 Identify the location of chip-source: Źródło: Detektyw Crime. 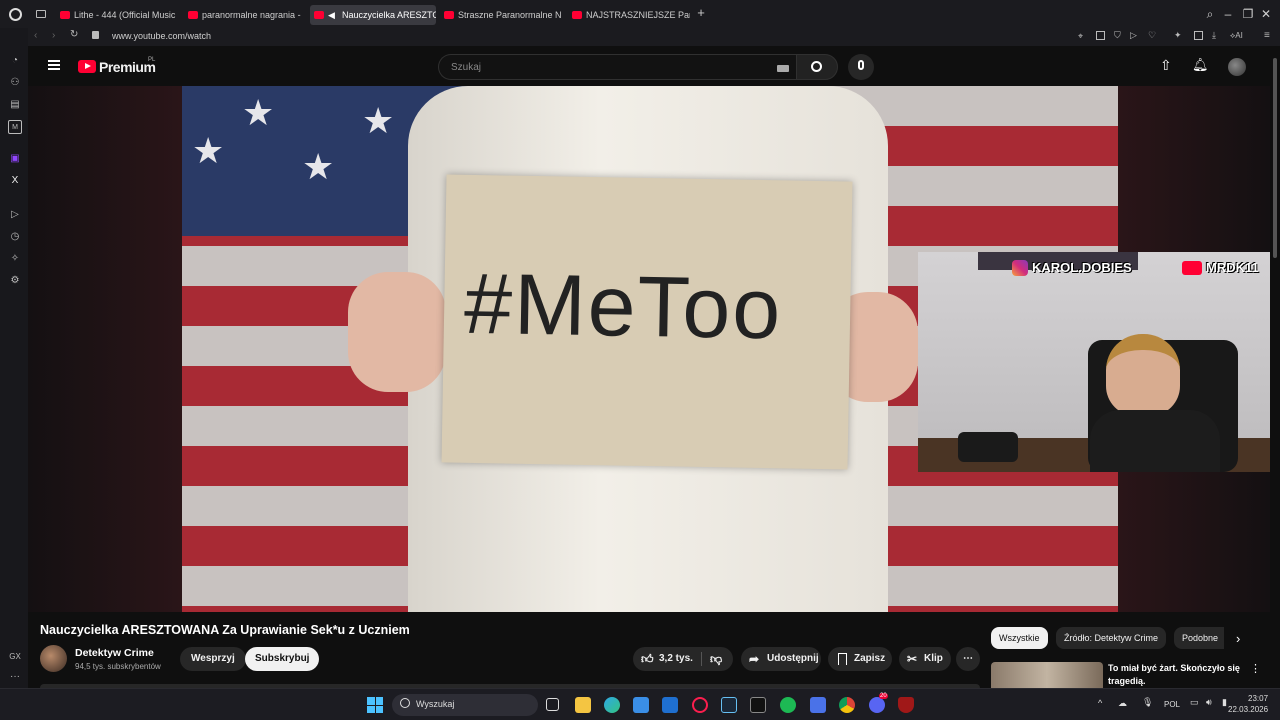
(1111, 638).